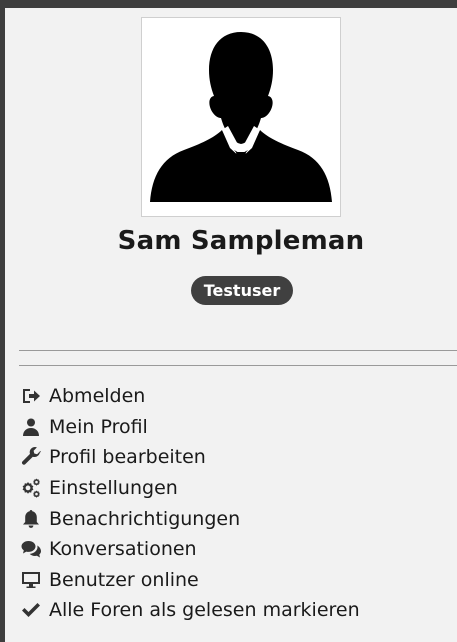 Image resolution: width=457 pixels, height=642 pixels. I want to click on user-icon, so click(31, 427).